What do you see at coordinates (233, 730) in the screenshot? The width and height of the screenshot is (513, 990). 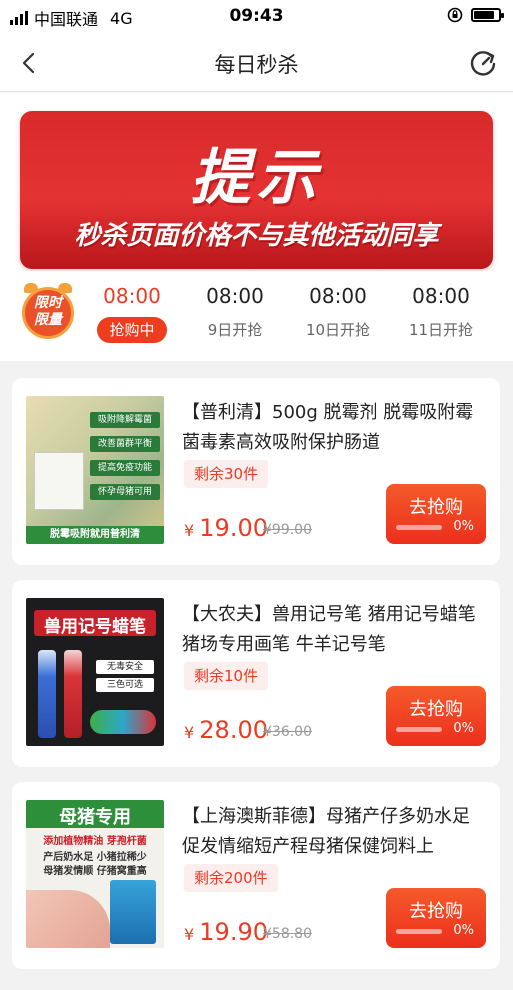 I see `price-value: 28.00` at bounding box center [233, 730].